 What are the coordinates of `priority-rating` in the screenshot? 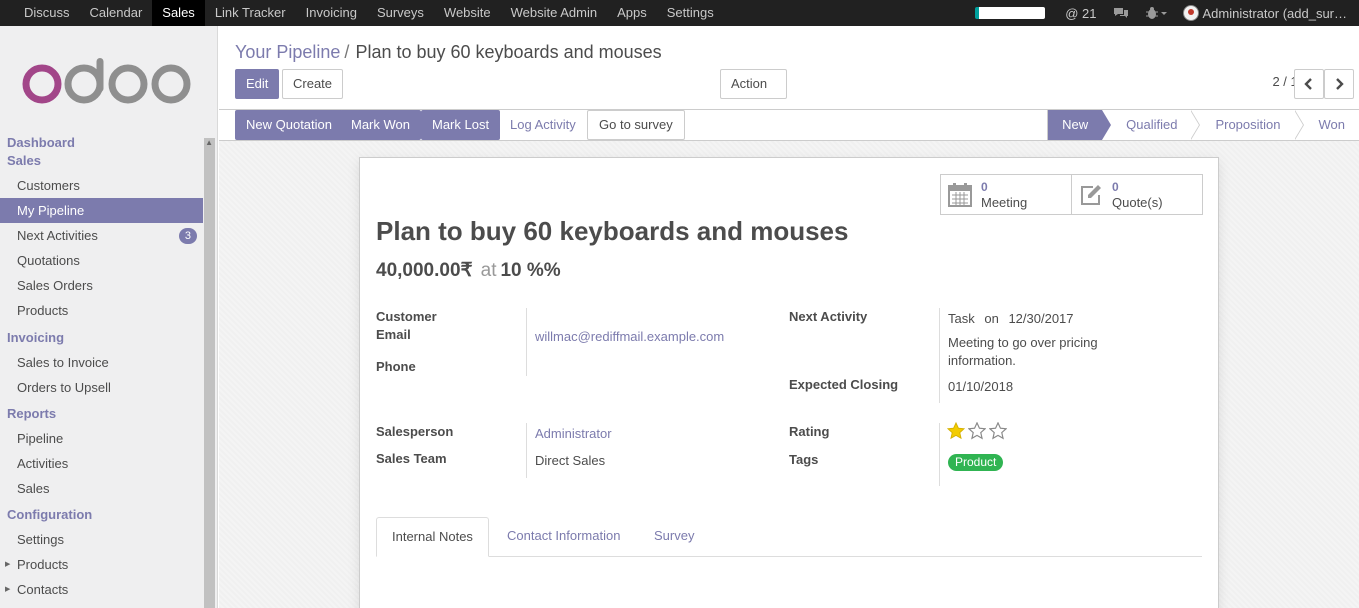 It's located at (977, 431).